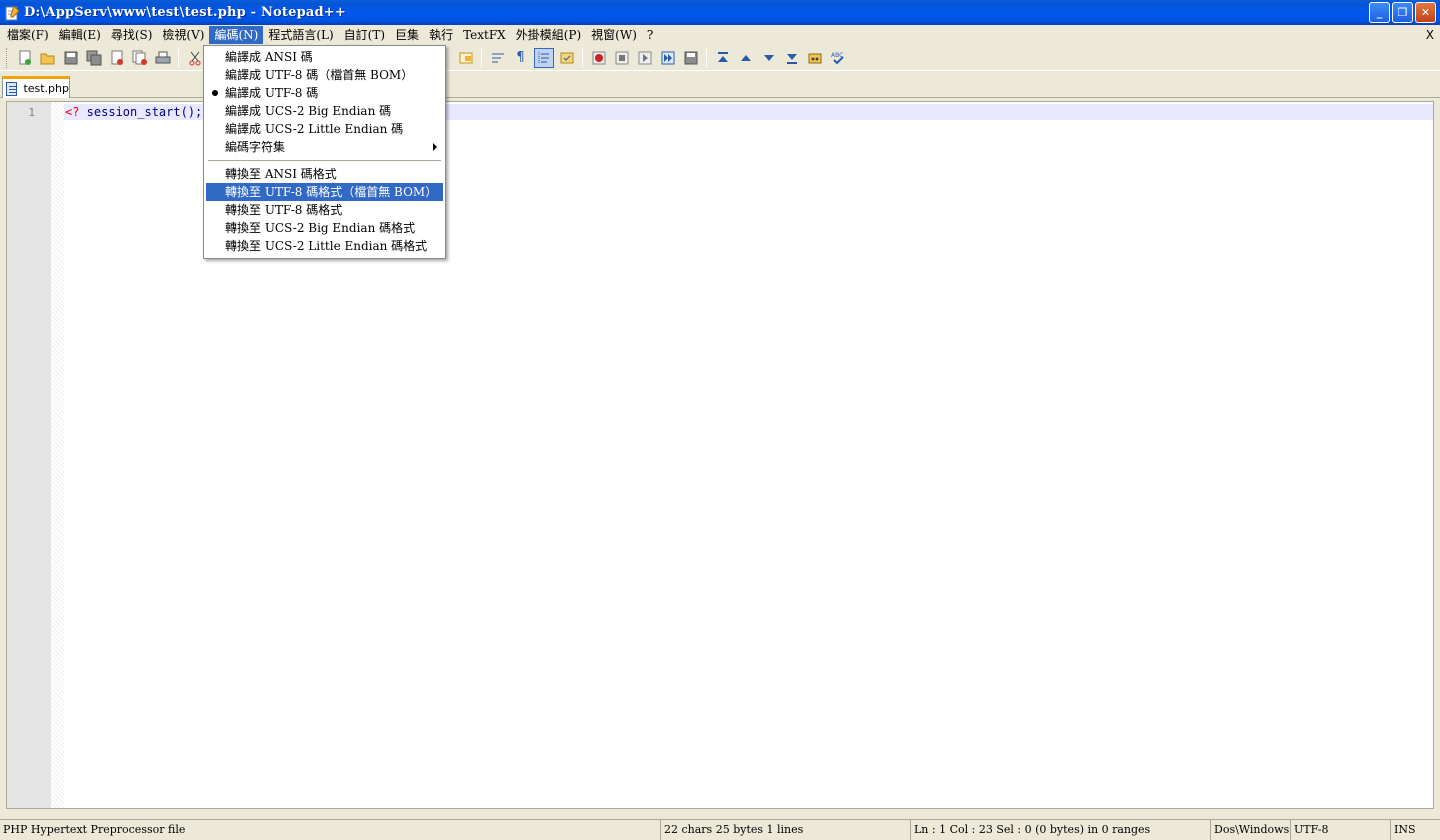 The width and height of the screenshot is (1440, 840). I want to click on sync-scroll-button, so click(466, 58).